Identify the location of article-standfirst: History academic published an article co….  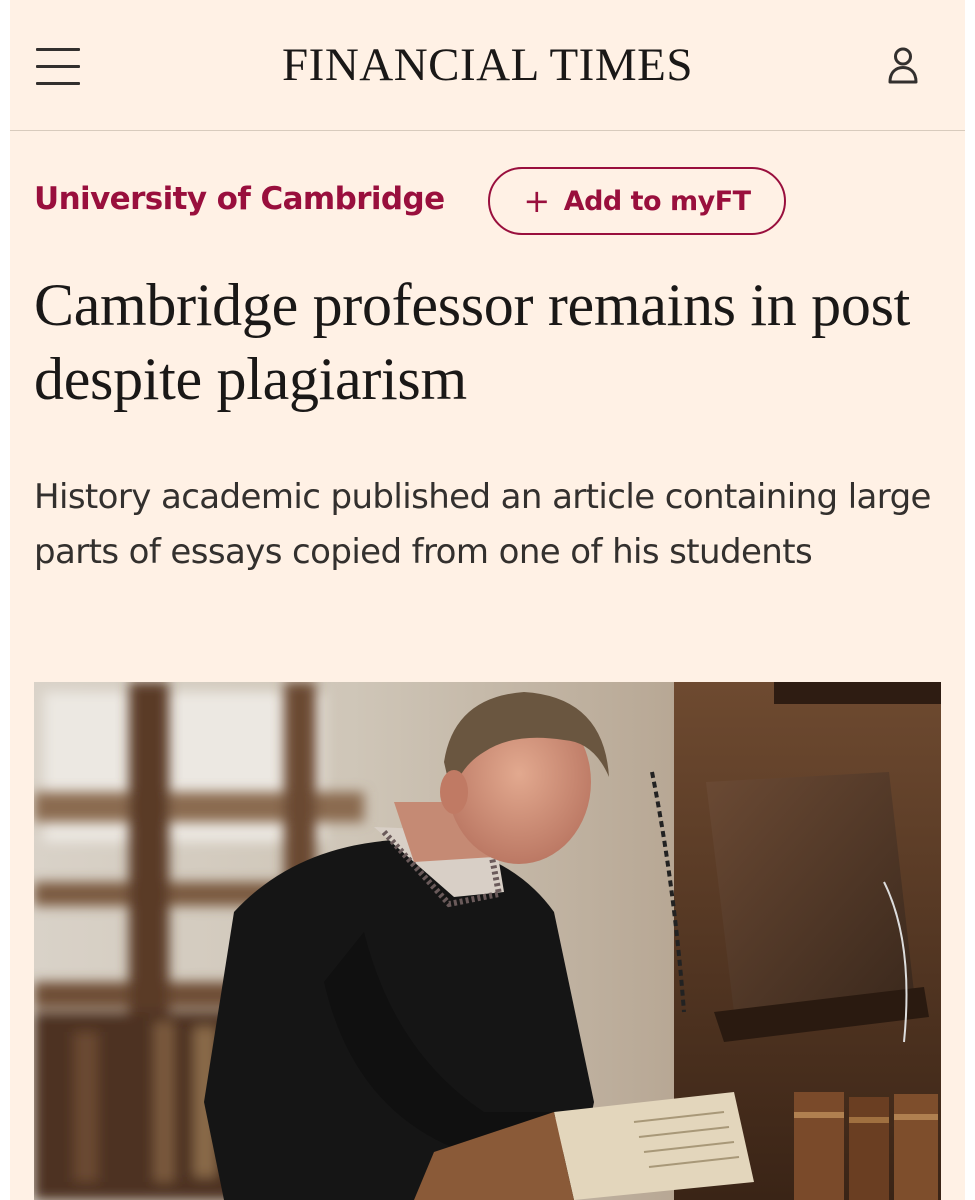
(482, 524).